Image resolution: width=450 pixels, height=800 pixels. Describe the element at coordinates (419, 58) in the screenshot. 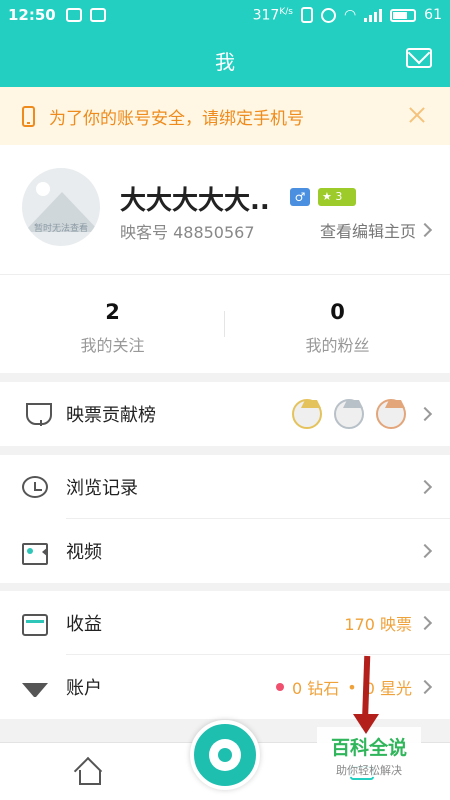

I see `mail-icon` at that location.